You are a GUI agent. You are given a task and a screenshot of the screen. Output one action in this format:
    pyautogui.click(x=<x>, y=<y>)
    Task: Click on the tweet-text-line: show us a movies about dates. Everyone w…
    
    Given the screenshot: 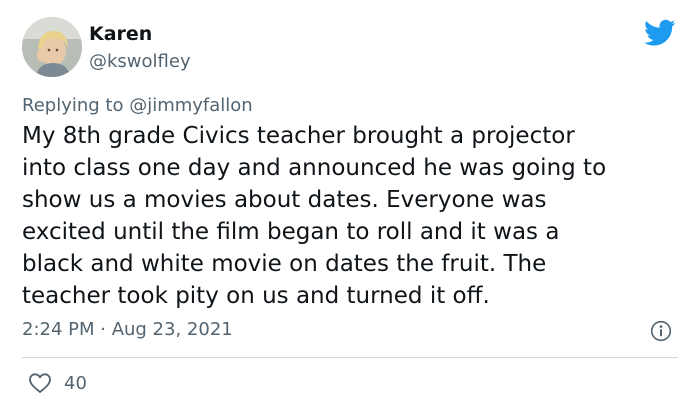 What is the action you would take?
    pyautogui.click(x=284, y=200)
    